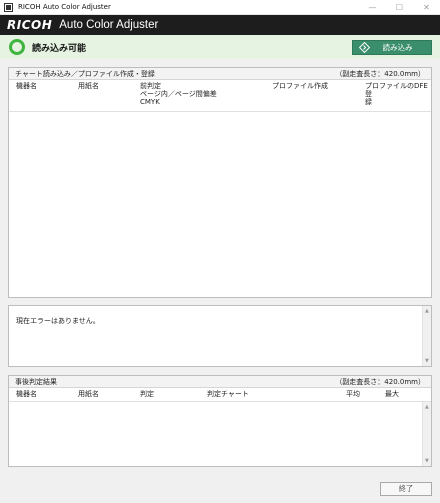 The height and width of the screenshot is (503, 440). What do you see at coordinates (220, 336) in the screenshot?
I see `error-panel: 現在エラーはありません。 ▲ ▼` at bounding box center [220, 336].